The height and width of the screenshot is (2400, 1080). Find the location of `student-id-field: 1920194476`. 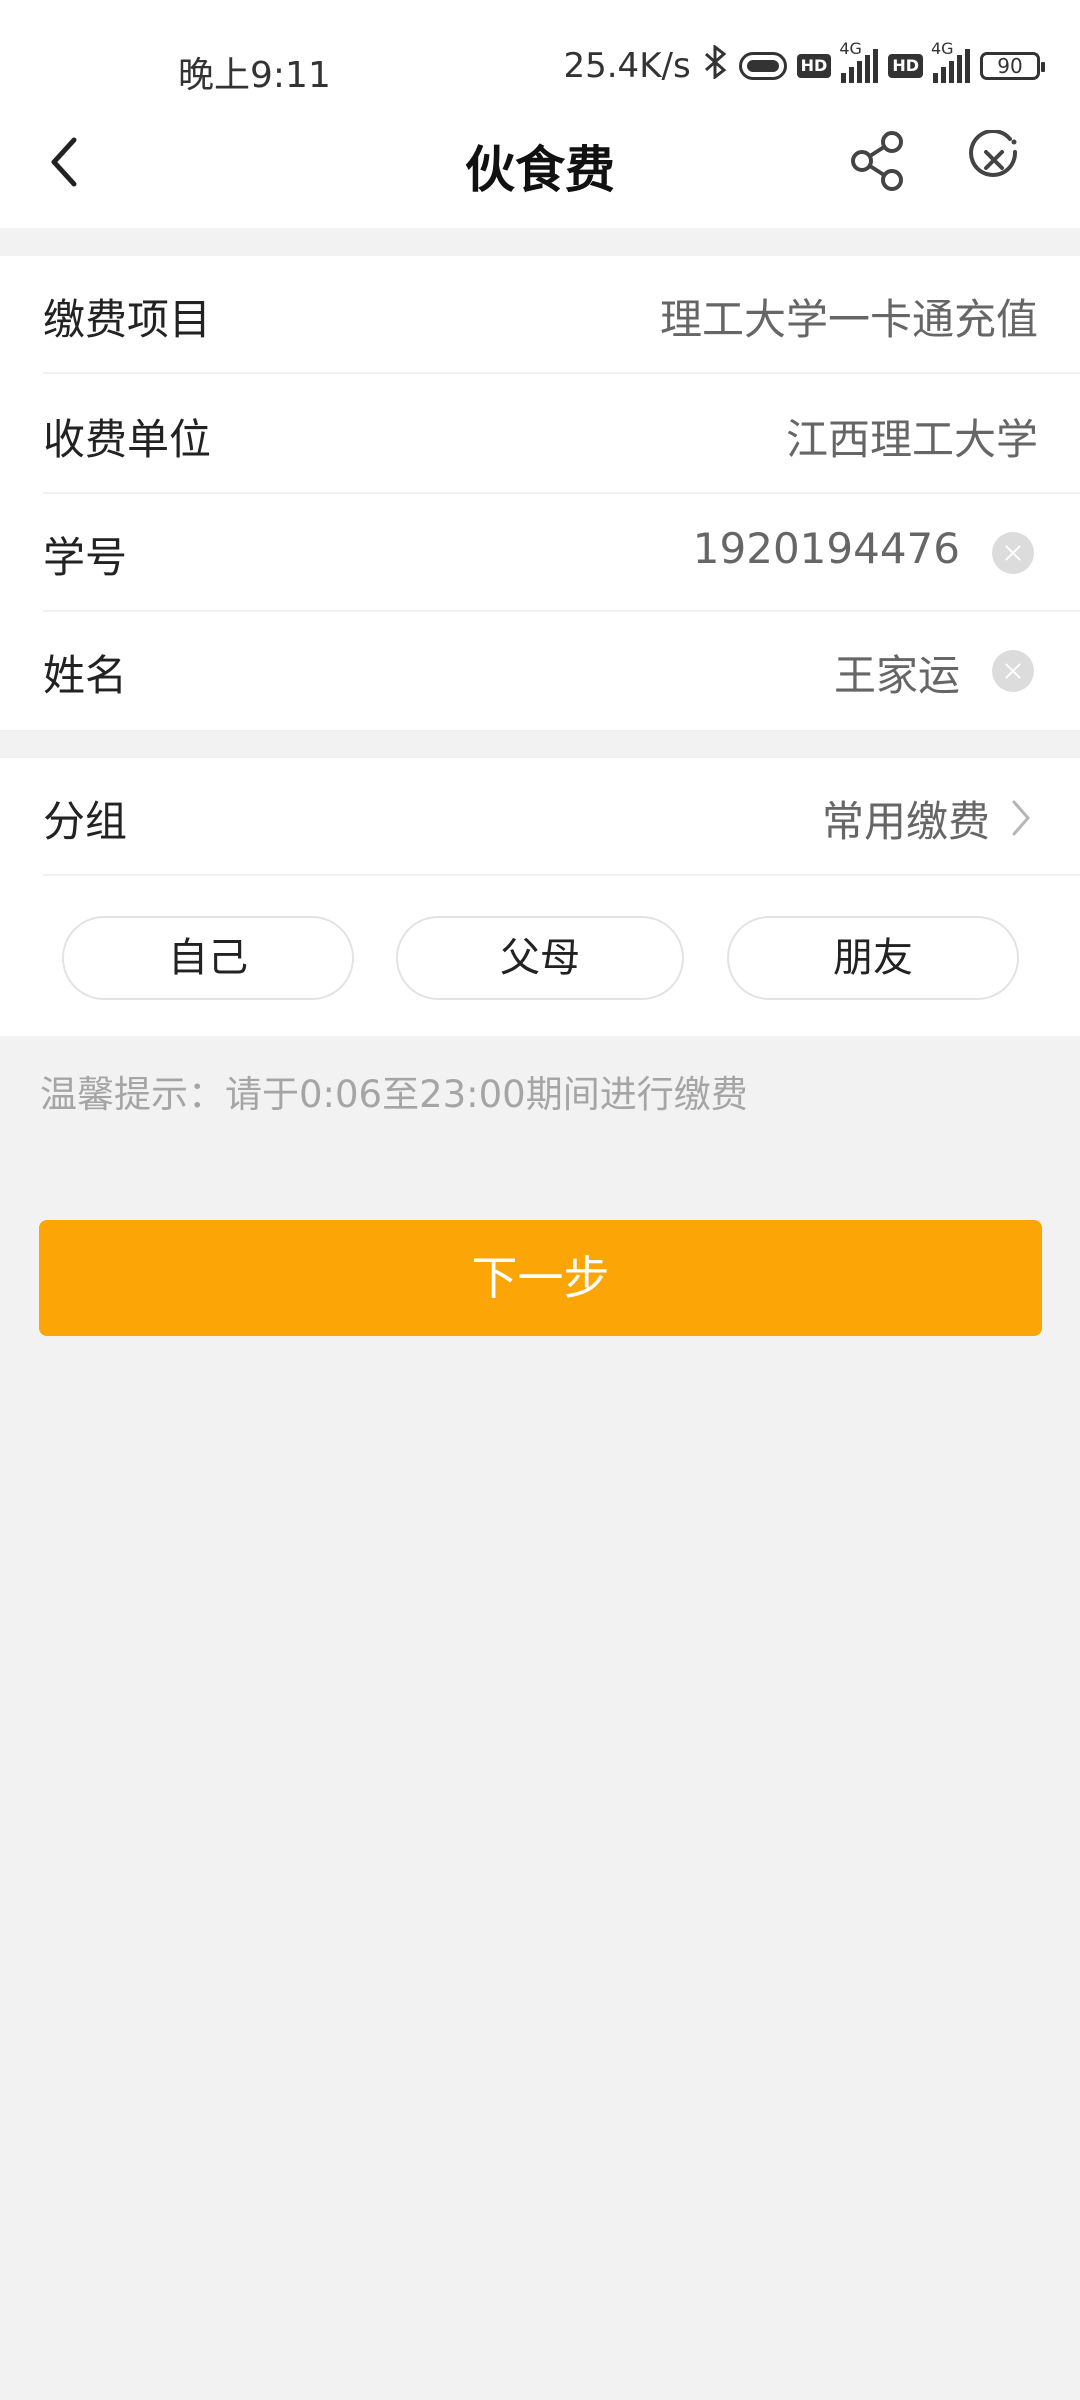

student-id-field: 1920194476 is located at coordinates (826, 548).